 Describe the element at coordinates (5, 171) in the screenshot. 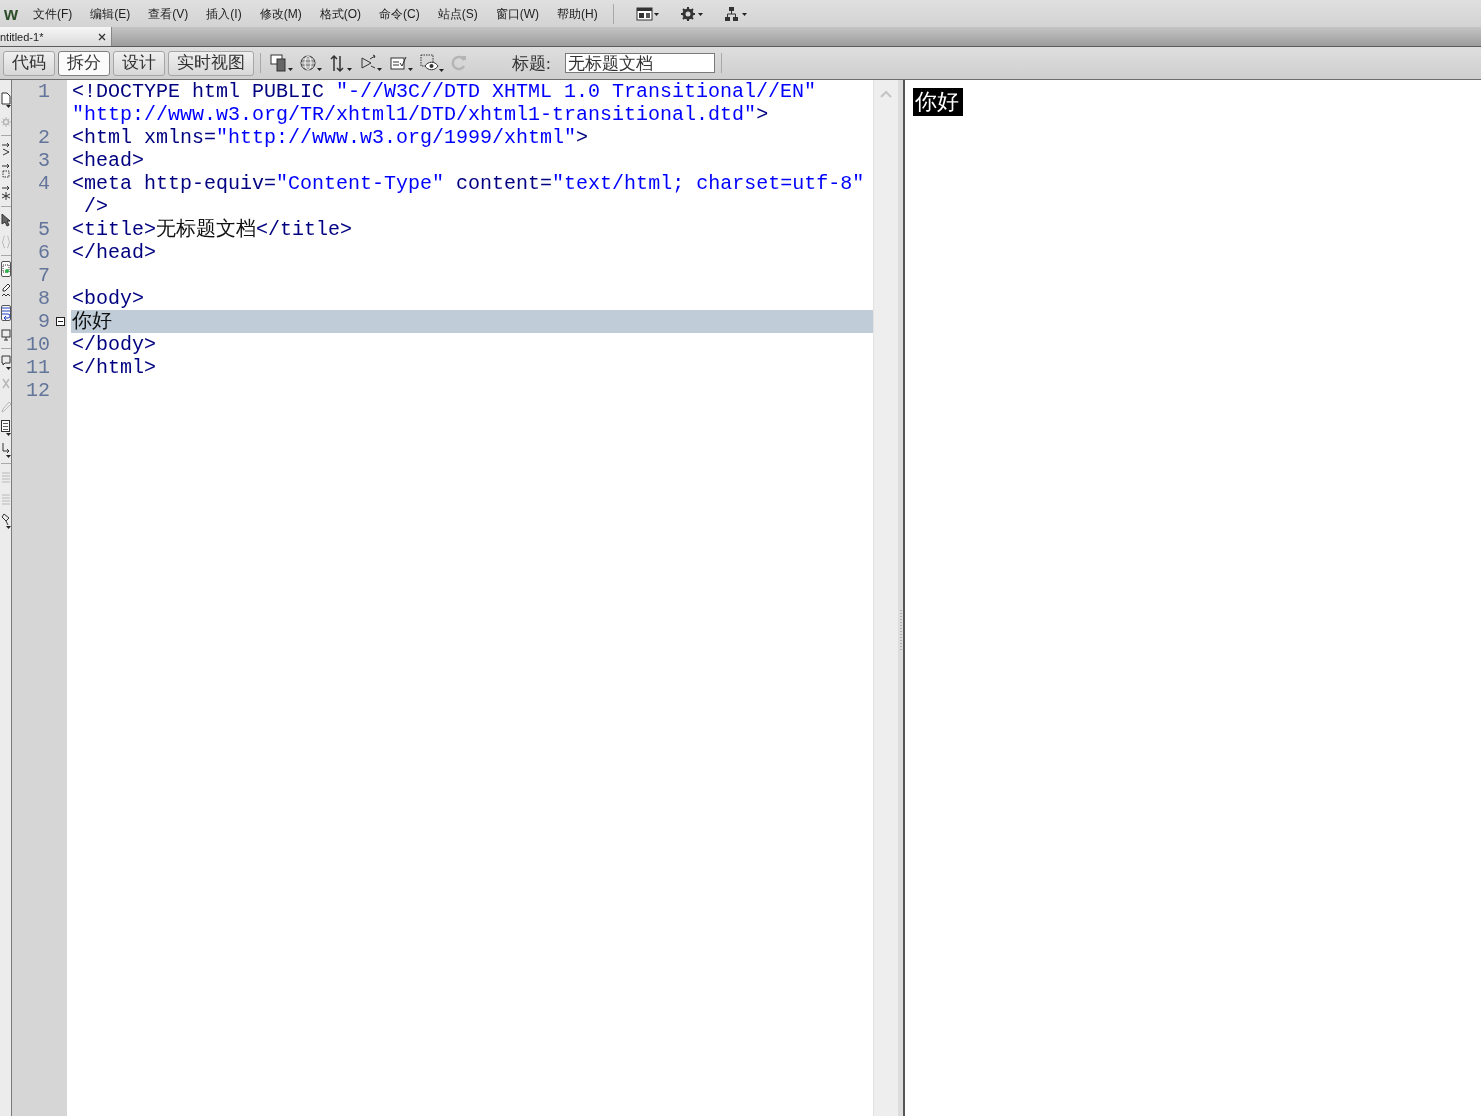

I see `arrow-box-icon` at that location.